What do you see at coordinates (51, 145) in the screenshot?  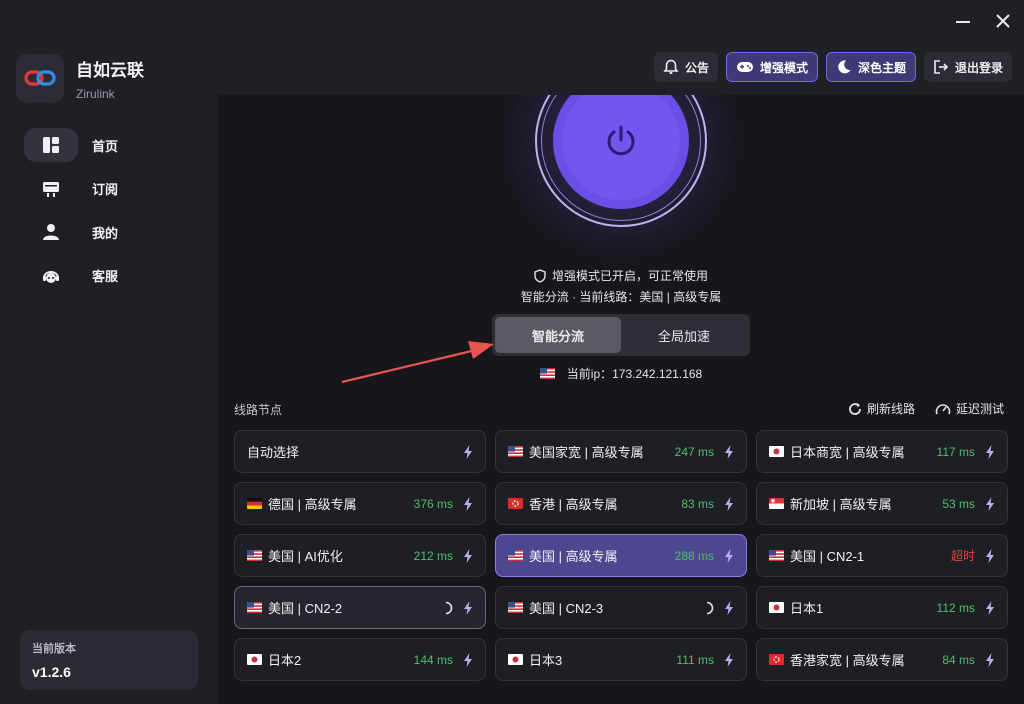 I see `dashboard-icon` at bounding box center [51, 145].